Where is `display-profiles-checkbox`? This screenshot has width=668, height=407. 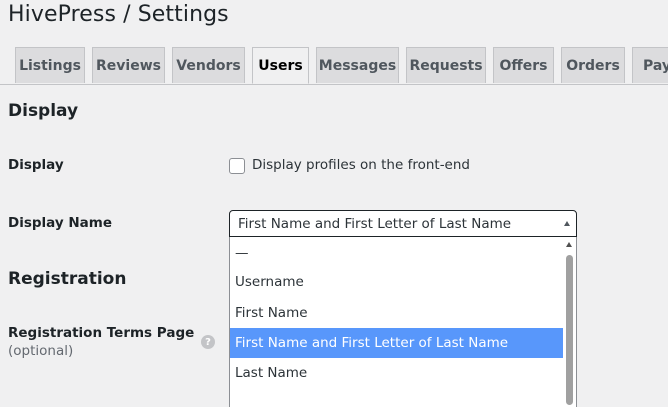 display-profiles-checkbox is located at coordinates (237, 166).